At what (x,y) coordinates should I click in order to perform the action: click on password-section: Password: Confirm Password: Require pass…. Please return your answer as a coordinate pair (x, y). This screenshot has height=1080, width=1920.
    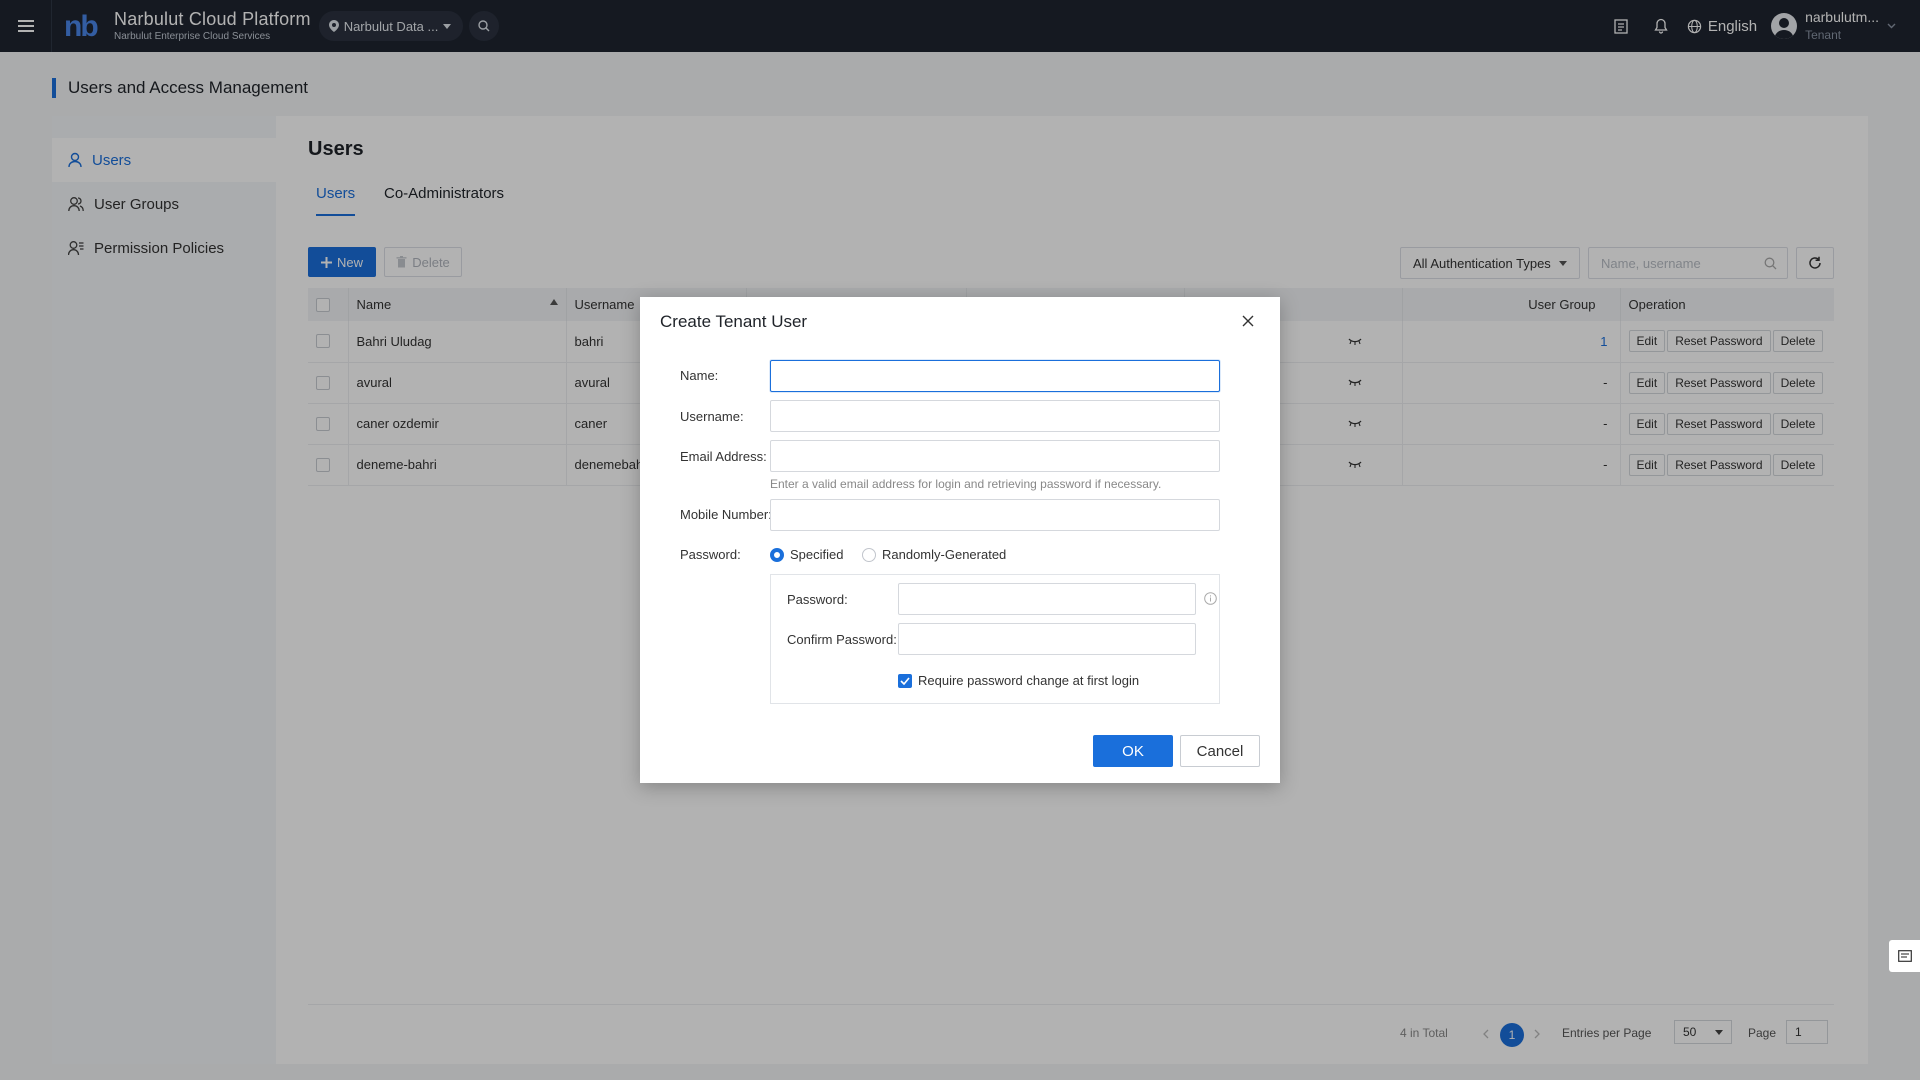
    Looking at the image, I should click on (995, 639).